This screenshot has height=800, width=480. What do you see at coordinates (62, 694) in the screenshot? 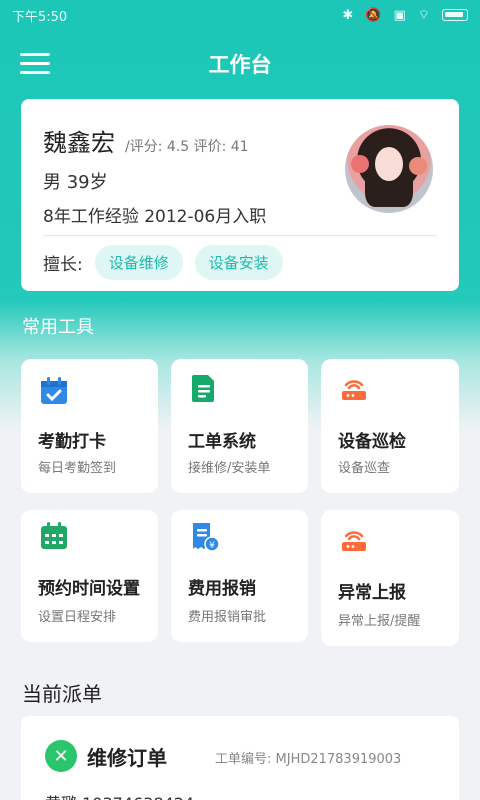
I see `orders-section-title: 当前派单` at bounding box center [62, 694].